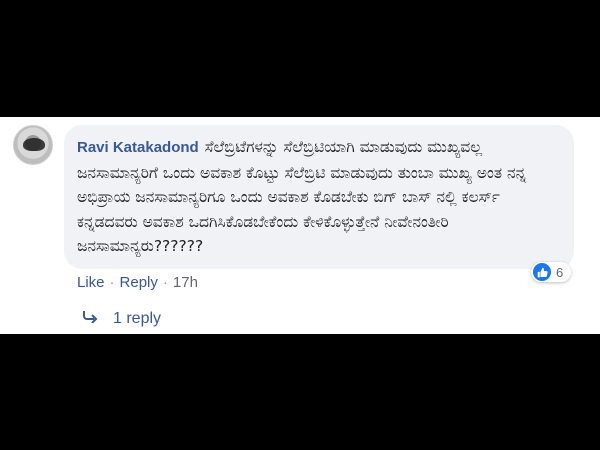 Image resolution: width=600 pixels, height=450 pixels. Describe the element at coordinates (551, 272) in the screenshot. I see `reaction-summary: 6` at that location.